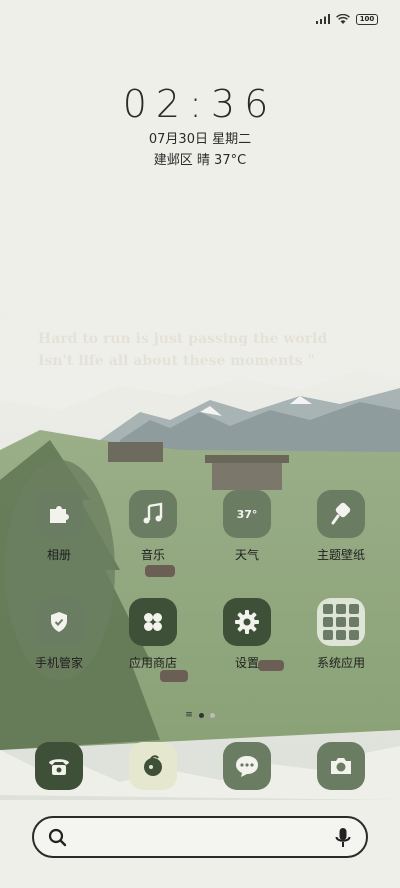 The width and height of the screenshot is (400, 888). I want to click on phone-icon, so click(59, 767).